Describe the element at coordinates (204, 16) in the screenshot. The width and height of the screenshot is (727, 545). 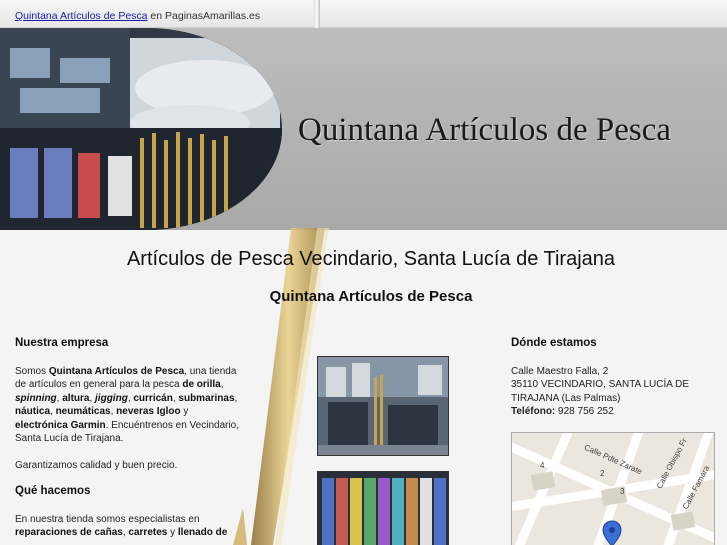
I see `site-suffix: en PaginasAmarillas.es` at that location.